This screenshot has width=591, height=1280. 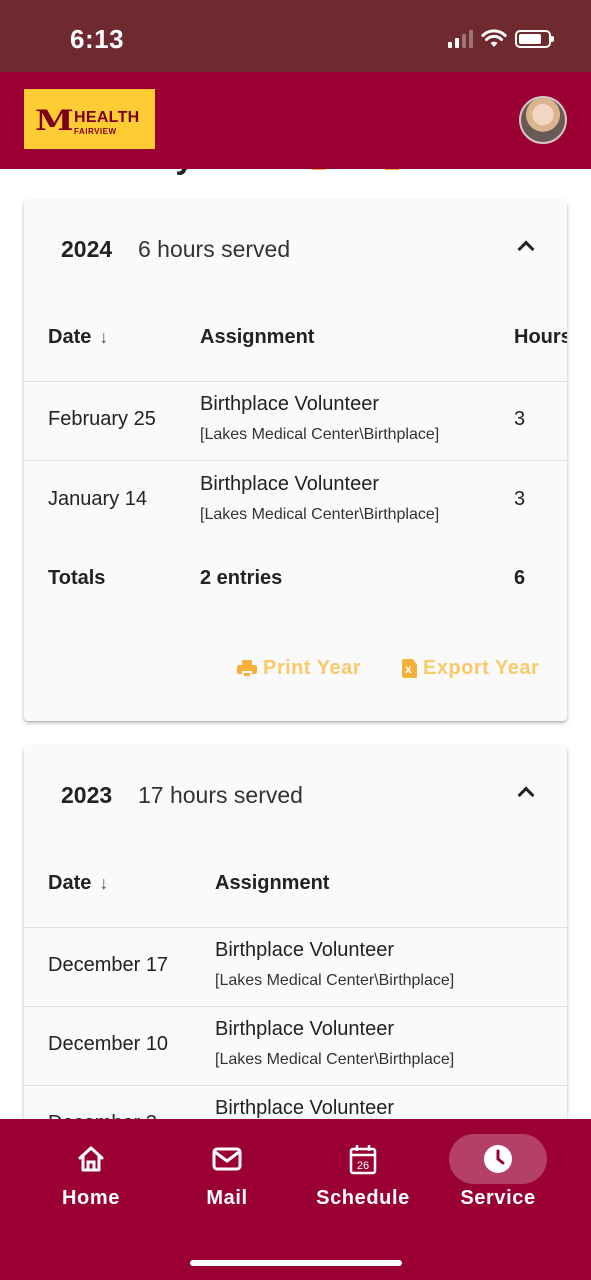 What do you see at coordinates (543, 120) in the screenshot?
I see `avatar` at bounding box center [543, 120].